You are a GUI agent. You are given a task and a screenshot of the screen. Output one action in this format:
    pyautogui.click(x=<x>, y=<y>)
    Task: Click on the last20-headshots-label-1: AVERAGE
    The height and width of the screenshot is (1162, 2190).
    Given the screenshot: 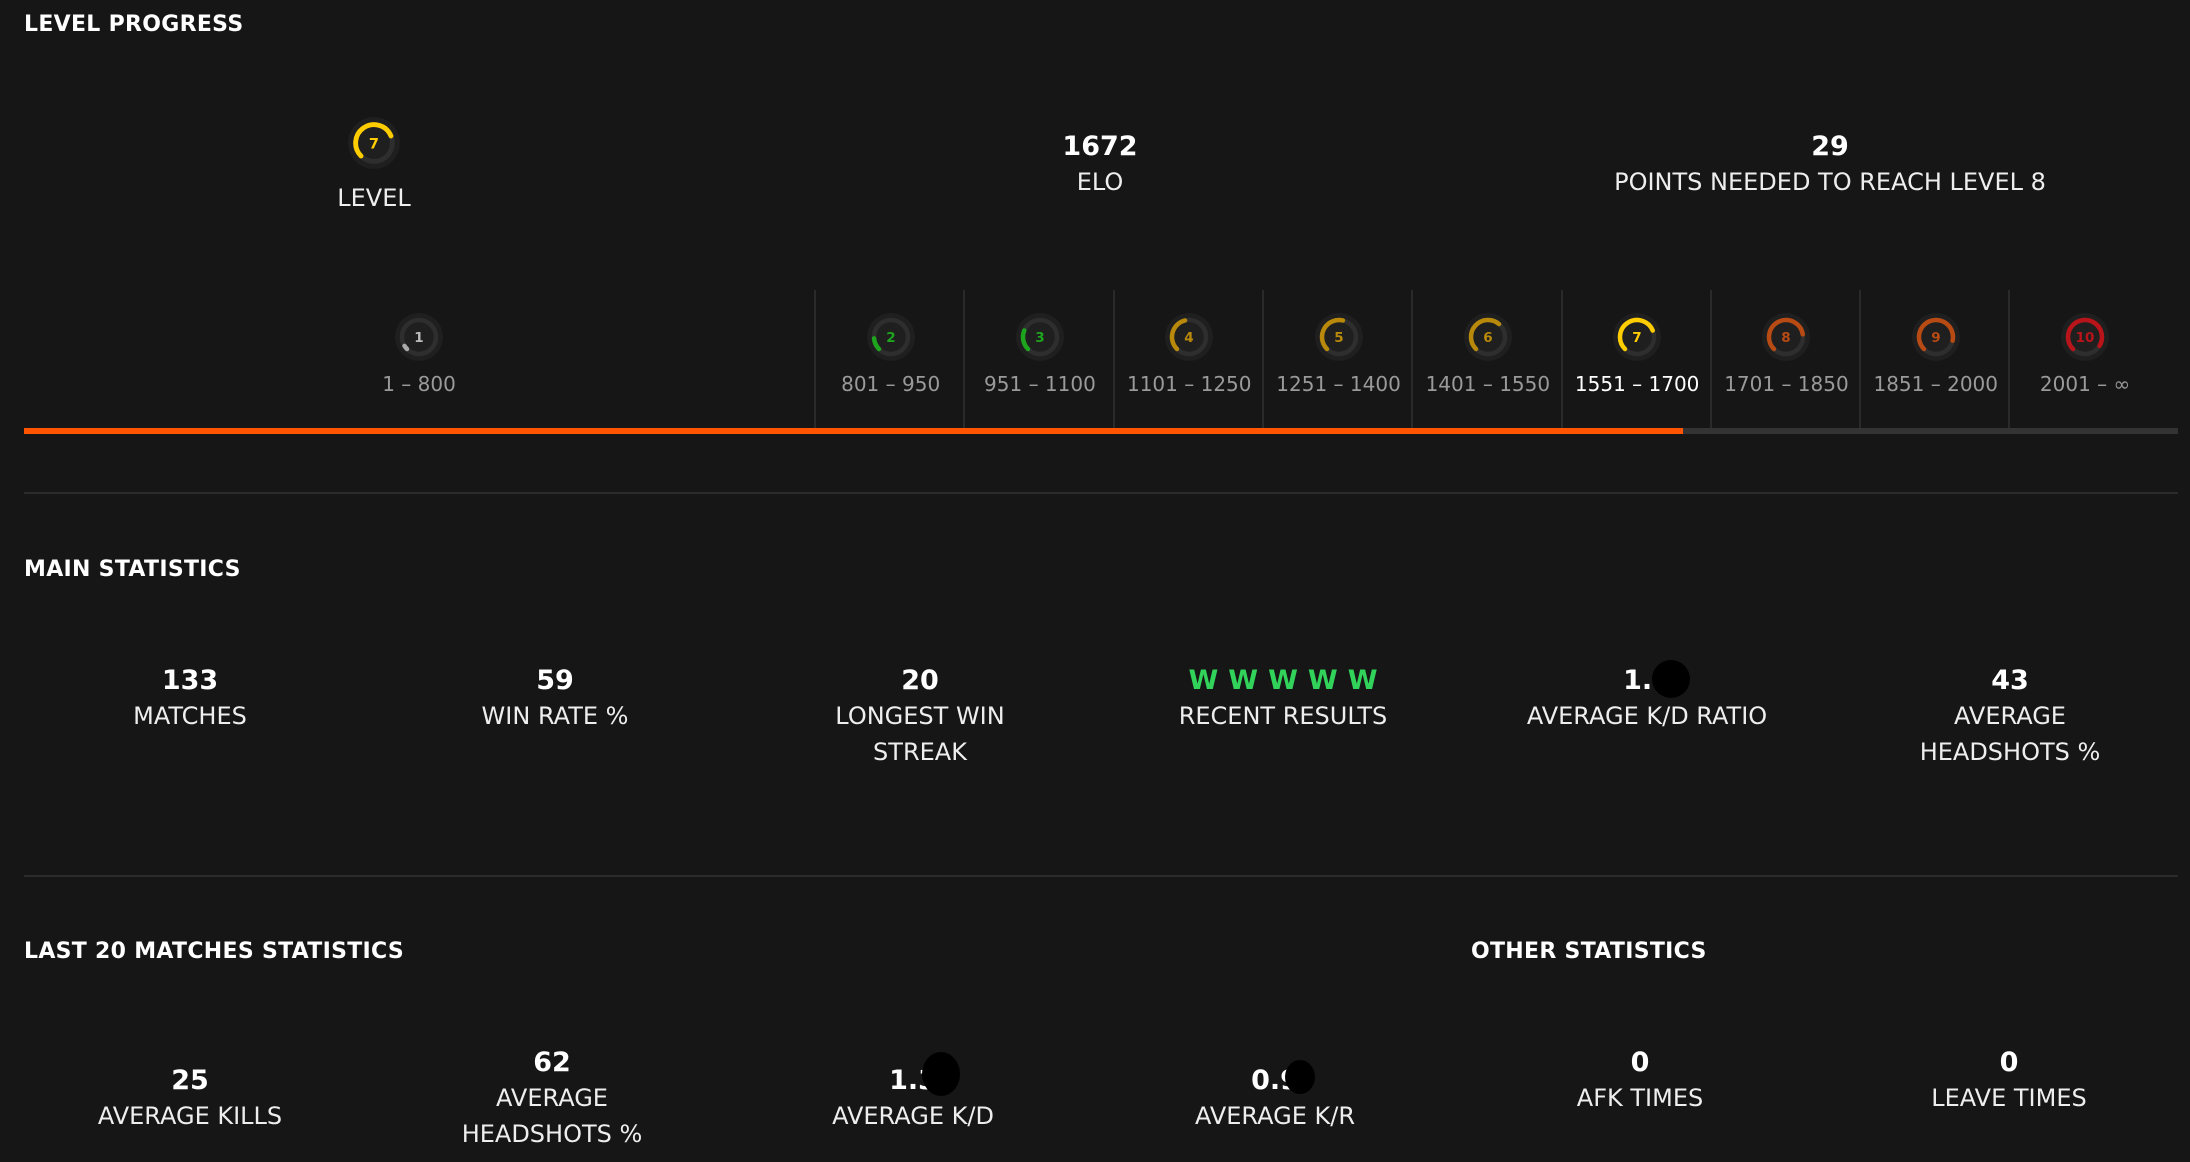 What is the action you would take?
    pyautogui.click(x=552, y=1098)
    